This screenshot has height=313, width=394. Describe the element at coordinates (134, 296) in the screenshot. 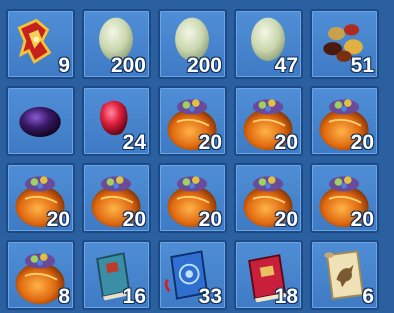

I see `item-count: 16` at that location.